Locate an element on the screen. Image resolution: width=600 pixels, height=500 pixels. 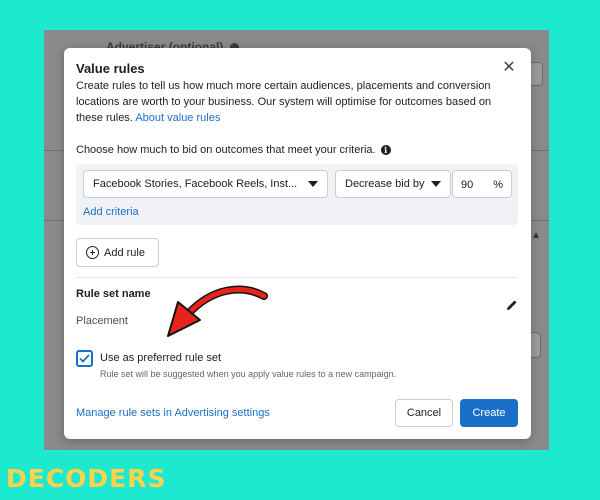
preferred-rule-set-label: Use as preferred rule set is located at coordinates (161, 358).